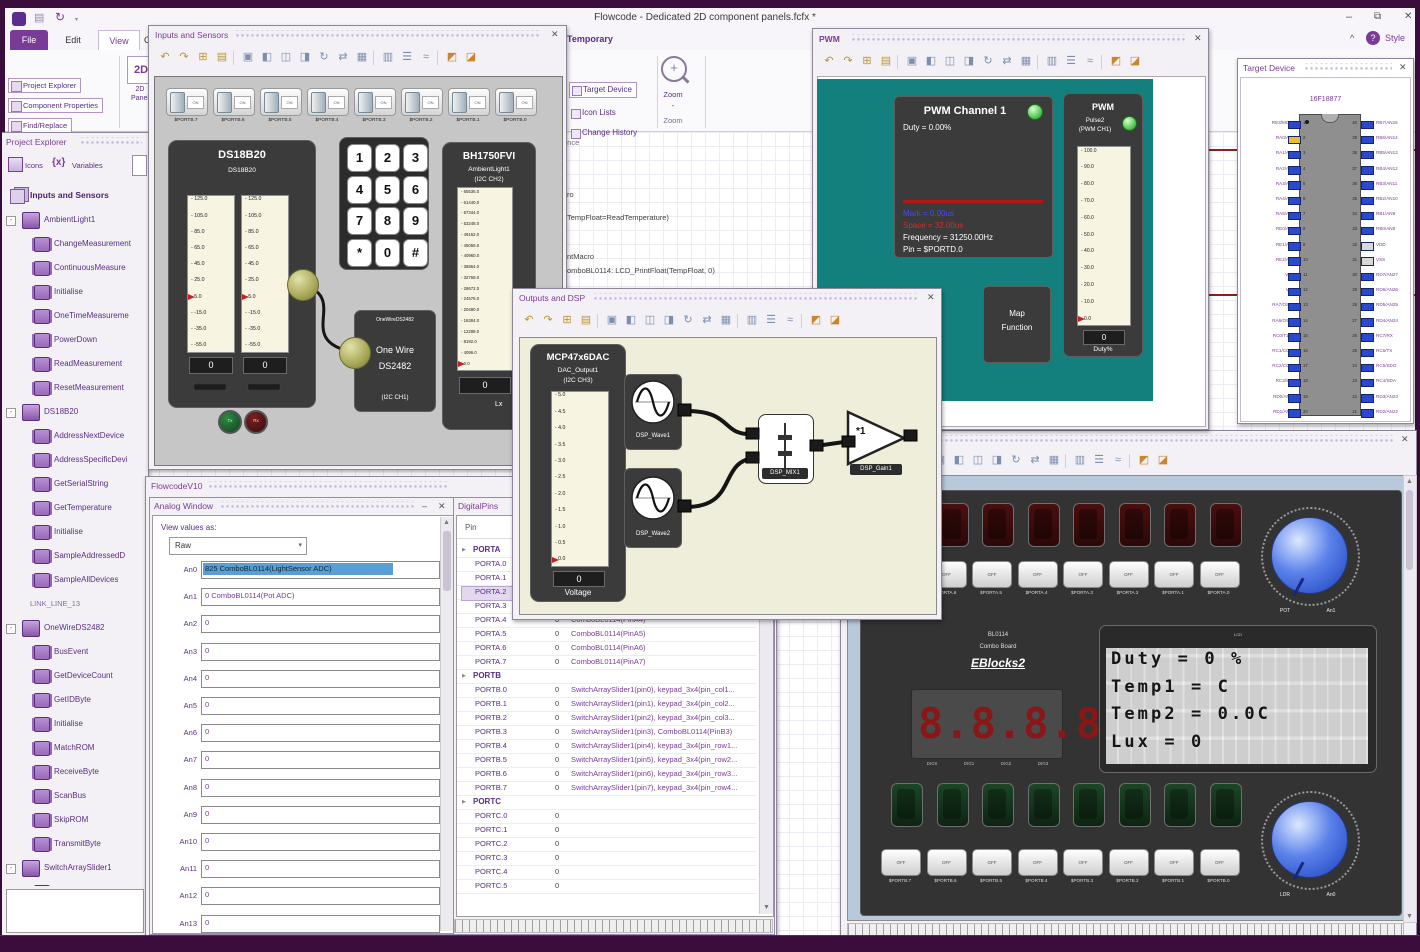 The height and width of the screenshot is (952, 1420). I want to click on restore-button: ⧉, so click(1377, 16).